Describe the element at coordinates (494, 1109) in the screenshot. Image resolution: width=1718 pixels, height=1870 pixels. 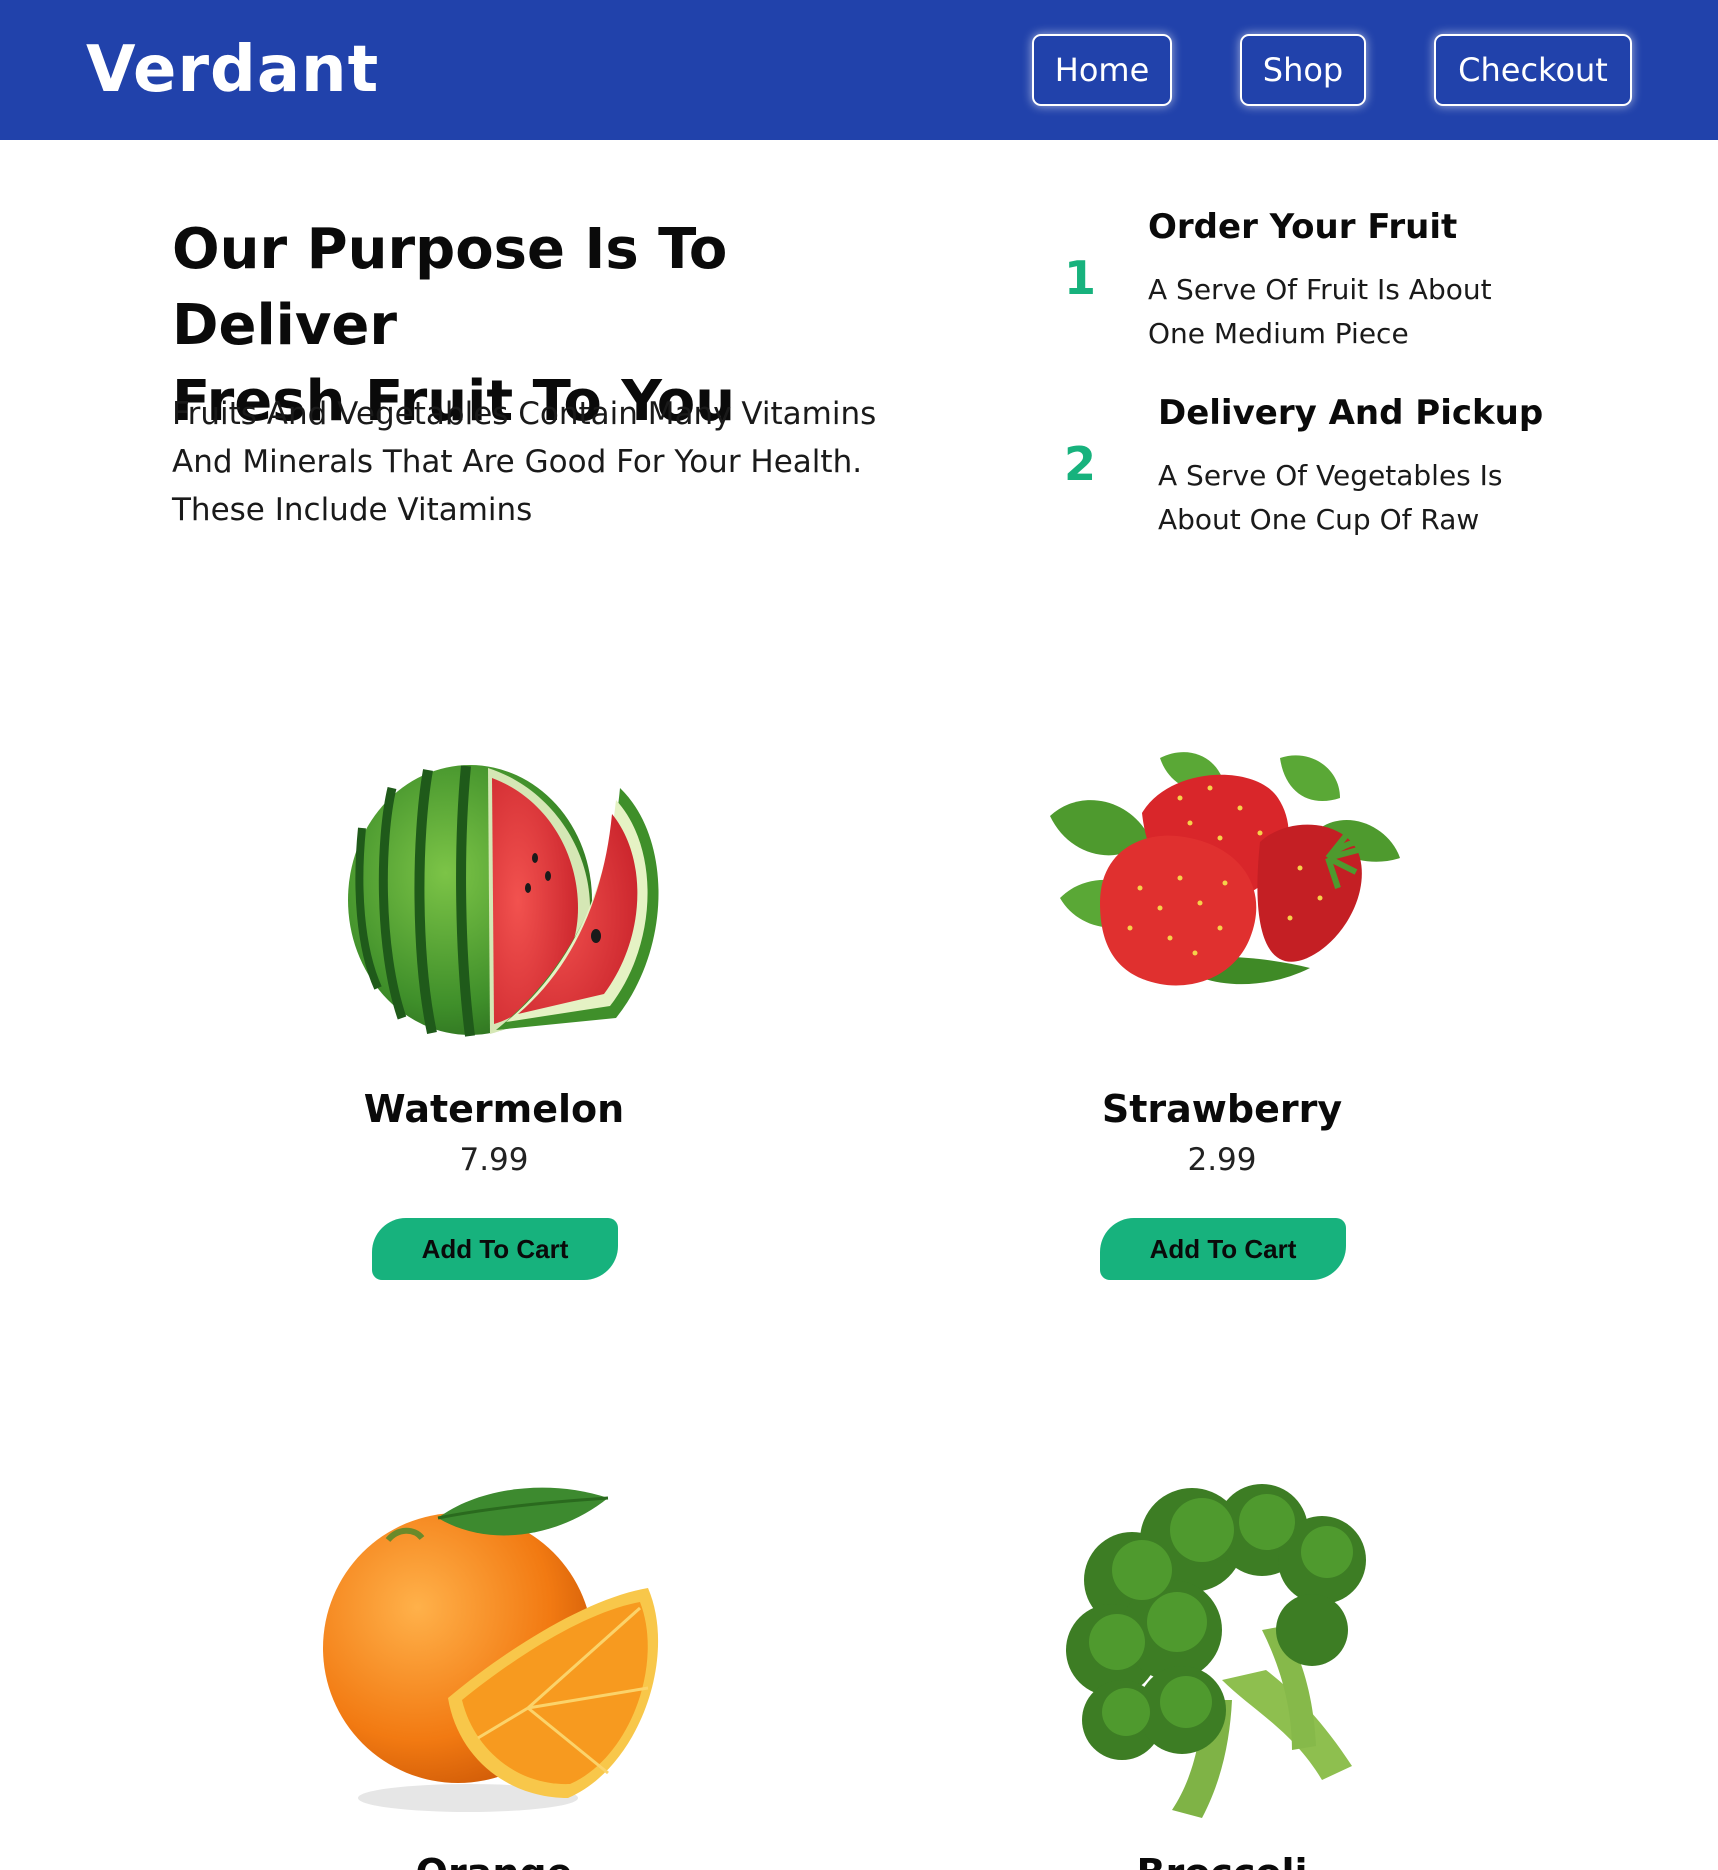
I see `product-name: Watermelon` at that location.